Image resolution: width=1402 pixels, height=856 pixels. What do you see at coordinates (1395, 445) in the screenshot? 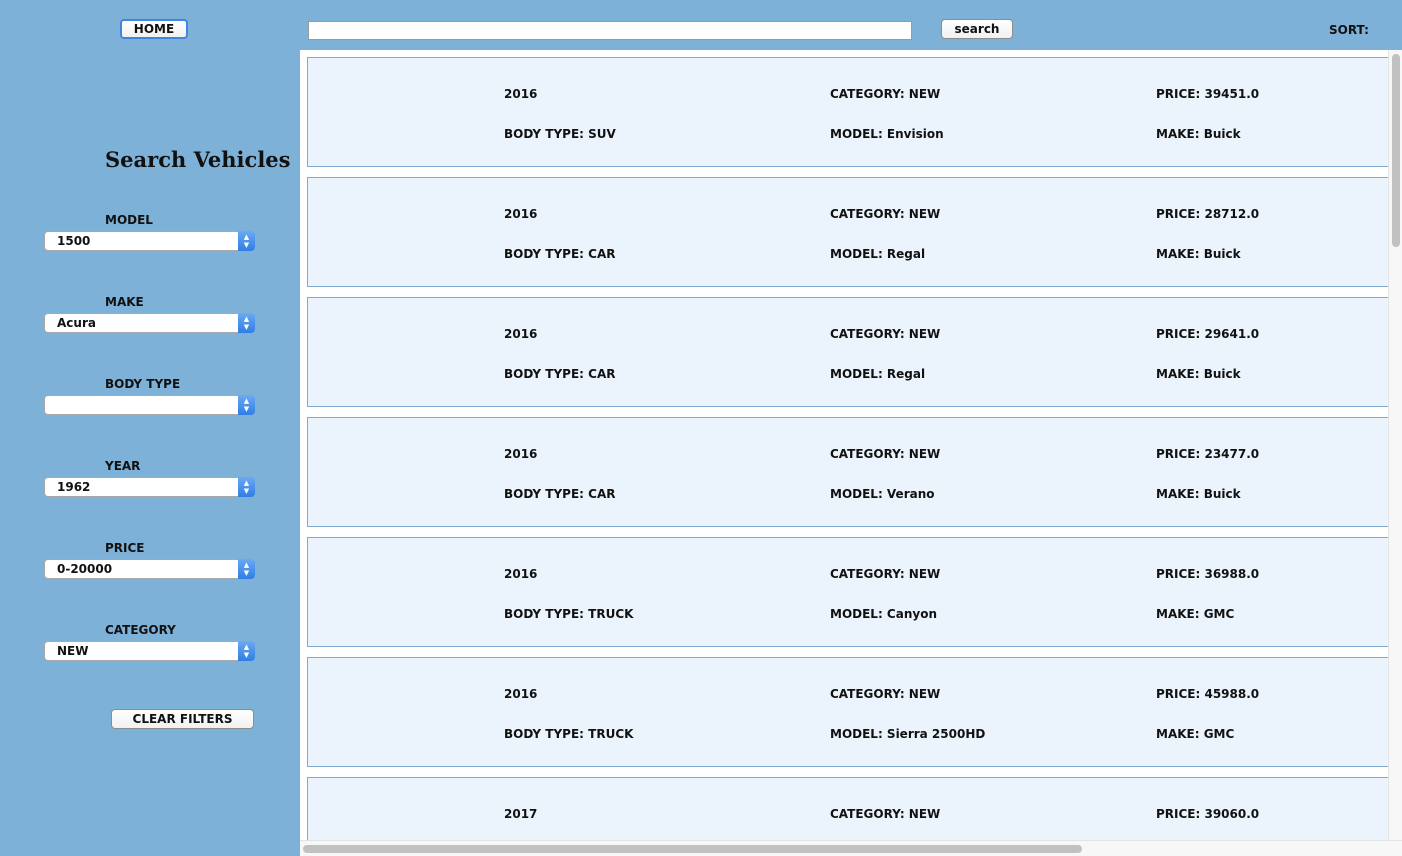
I see `vertical-scrollbar` at bounding box center [1395, 445].